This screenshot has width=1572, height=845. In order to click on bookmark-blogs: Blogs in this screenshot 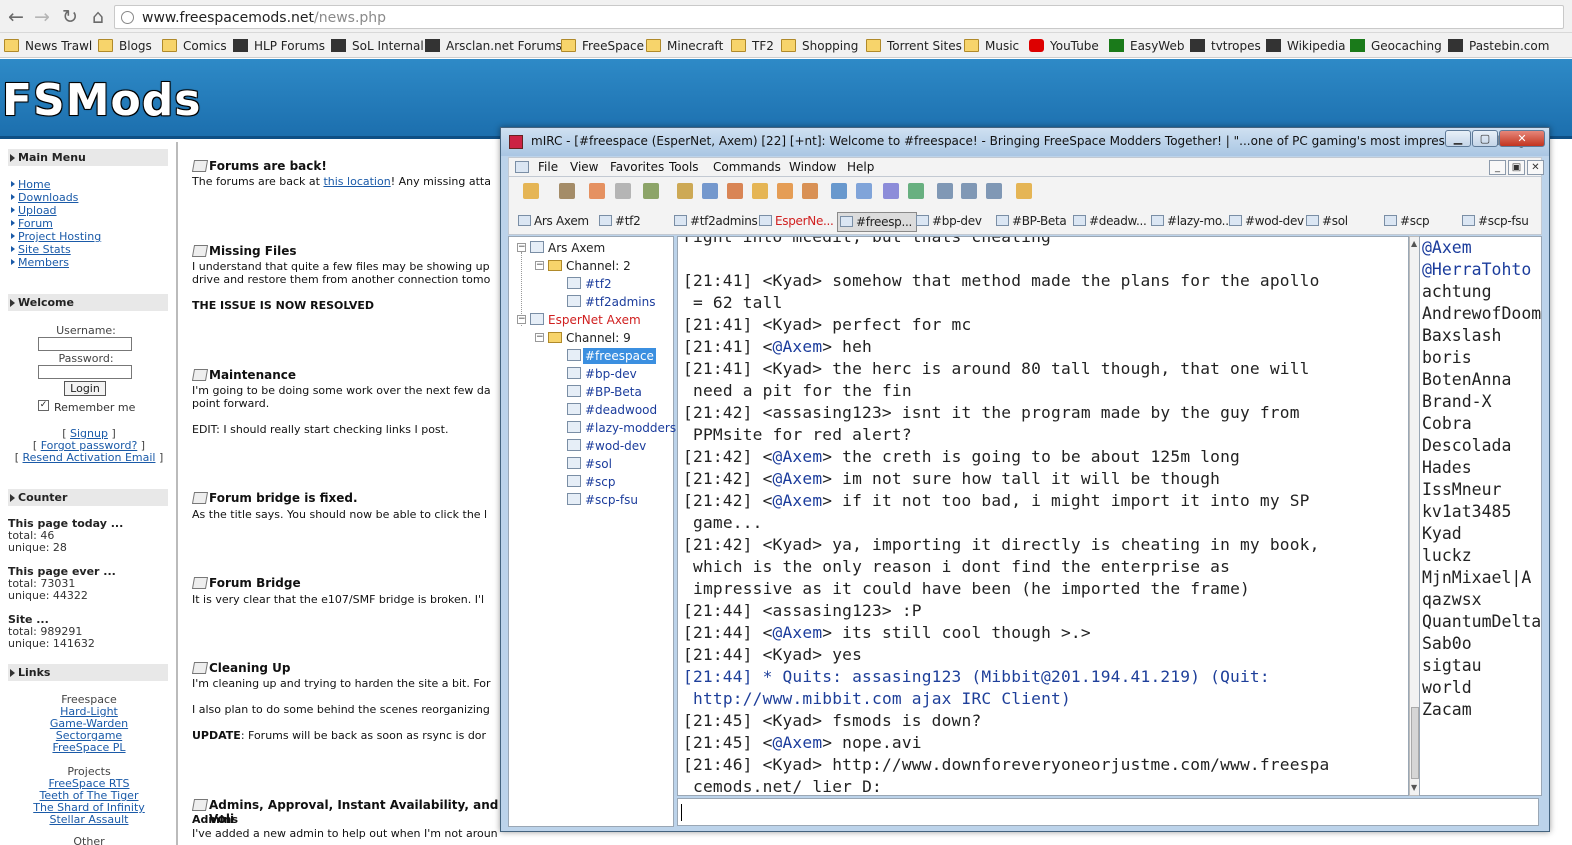, I will do `click(125, 46)`.